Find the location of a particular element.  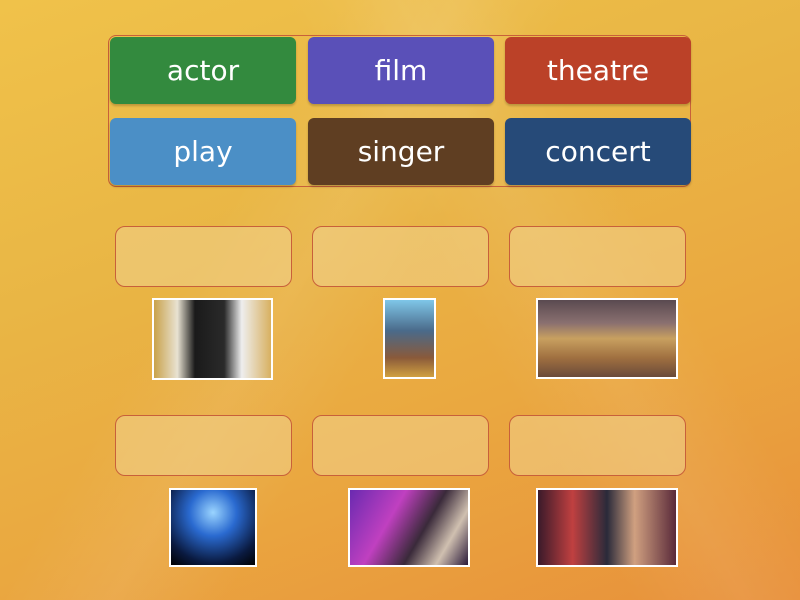

actor-at-oscars-image is located at coordinates (212, 339).